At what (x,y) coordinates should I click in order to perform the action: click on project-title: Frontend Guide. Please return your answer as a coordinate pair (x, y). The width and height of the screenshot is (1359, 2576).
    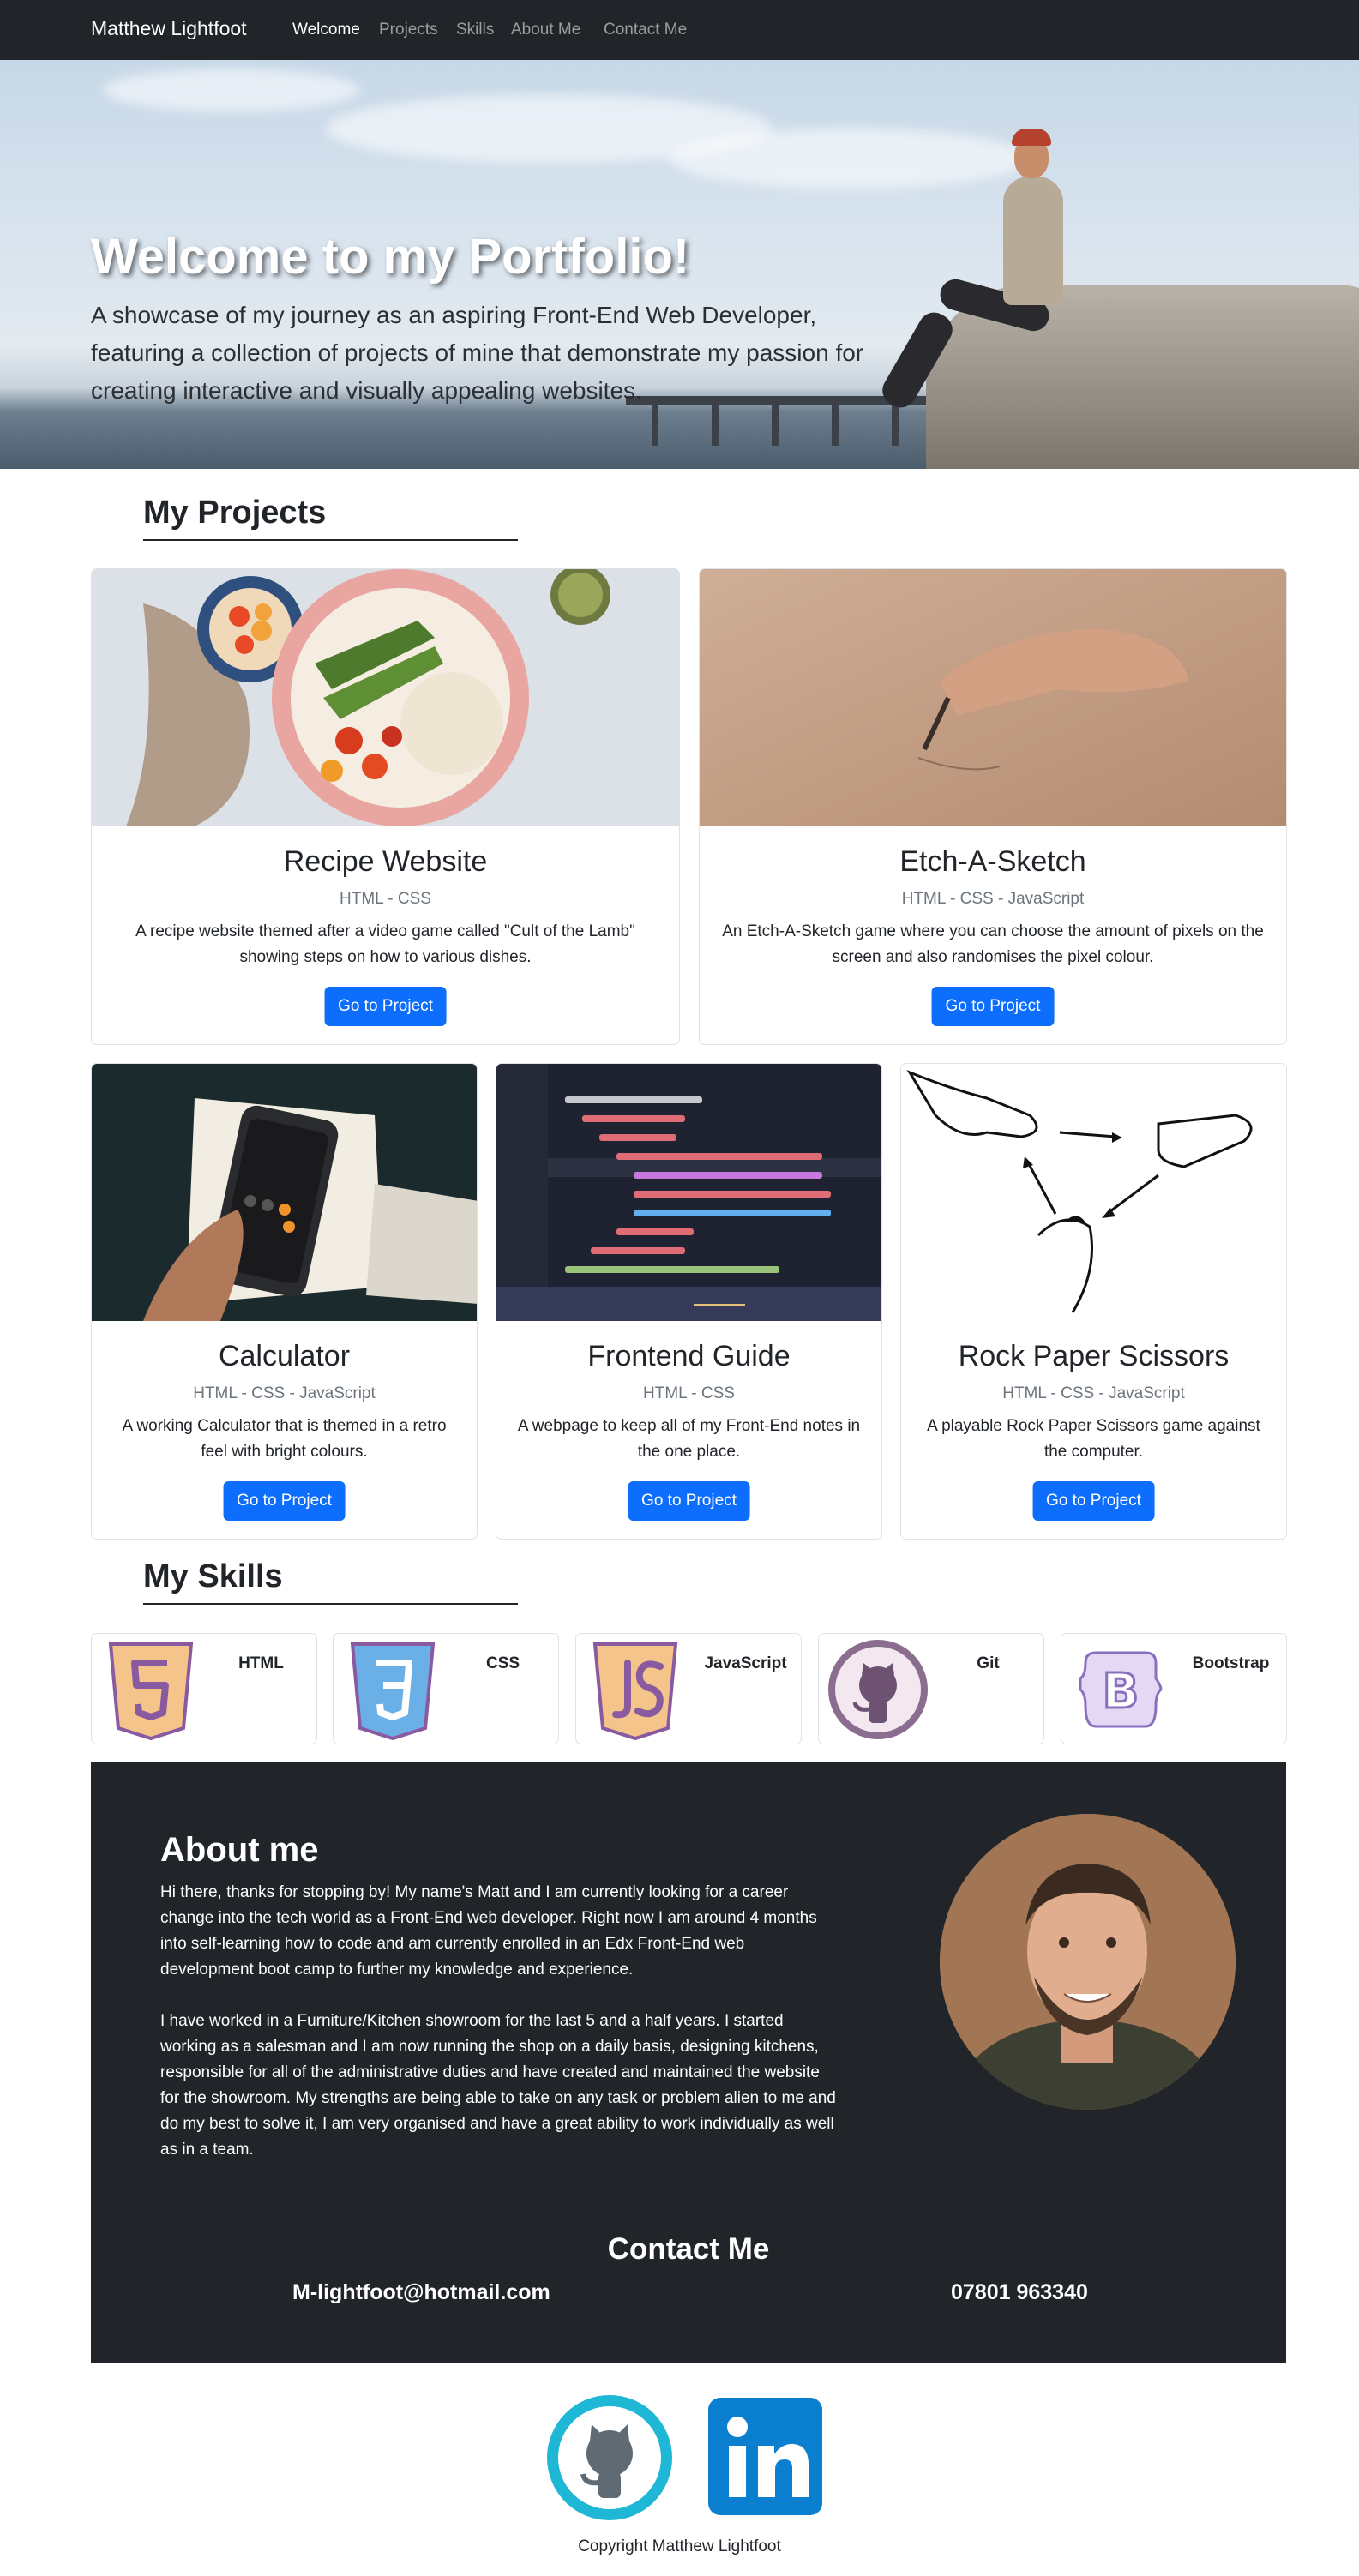
    Looking at the image, I should click on (689, 1356).